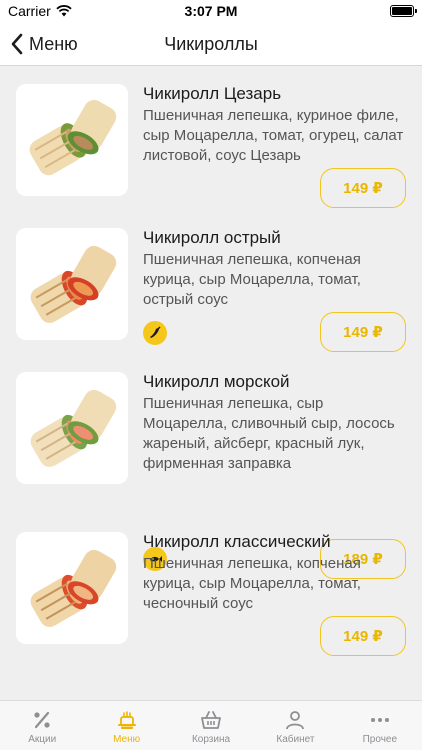  I want to click on product-title: Чикиролл классический, so click(237, 541).